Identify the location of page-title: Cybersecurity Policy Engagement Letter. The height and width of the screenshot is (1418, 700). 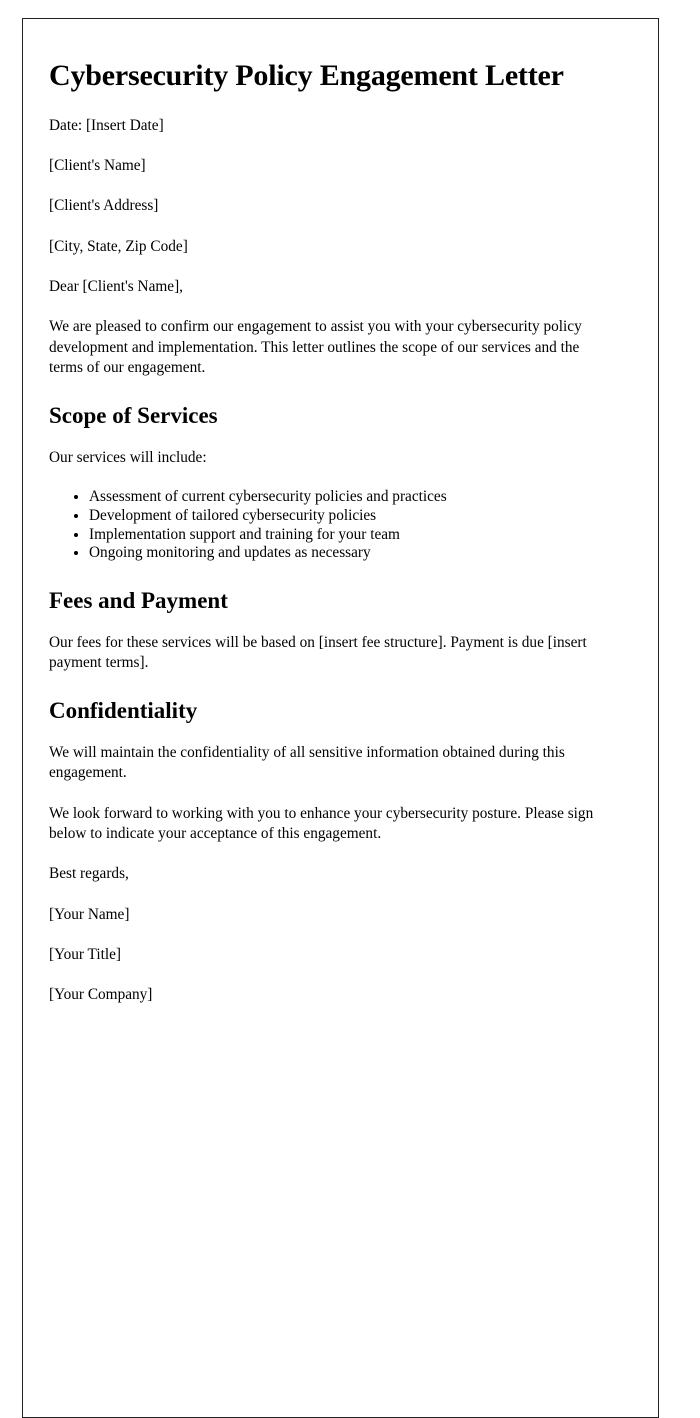
(306, 75).